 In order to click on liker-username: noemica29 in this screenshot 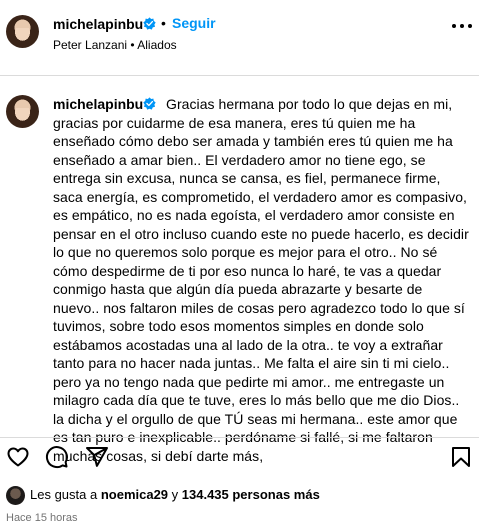, I will do `click(134, 494)`.